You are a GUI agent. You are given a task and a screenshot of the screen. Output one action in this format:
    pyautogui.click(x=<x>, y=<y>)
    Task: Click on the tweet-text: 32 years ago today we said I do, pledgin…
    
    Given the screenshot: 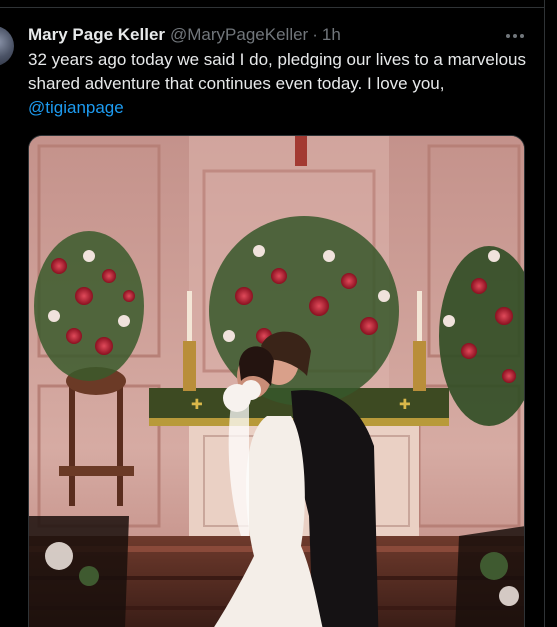 What is the action you would take?
    pyautogui.click(x=278, y=84)
    